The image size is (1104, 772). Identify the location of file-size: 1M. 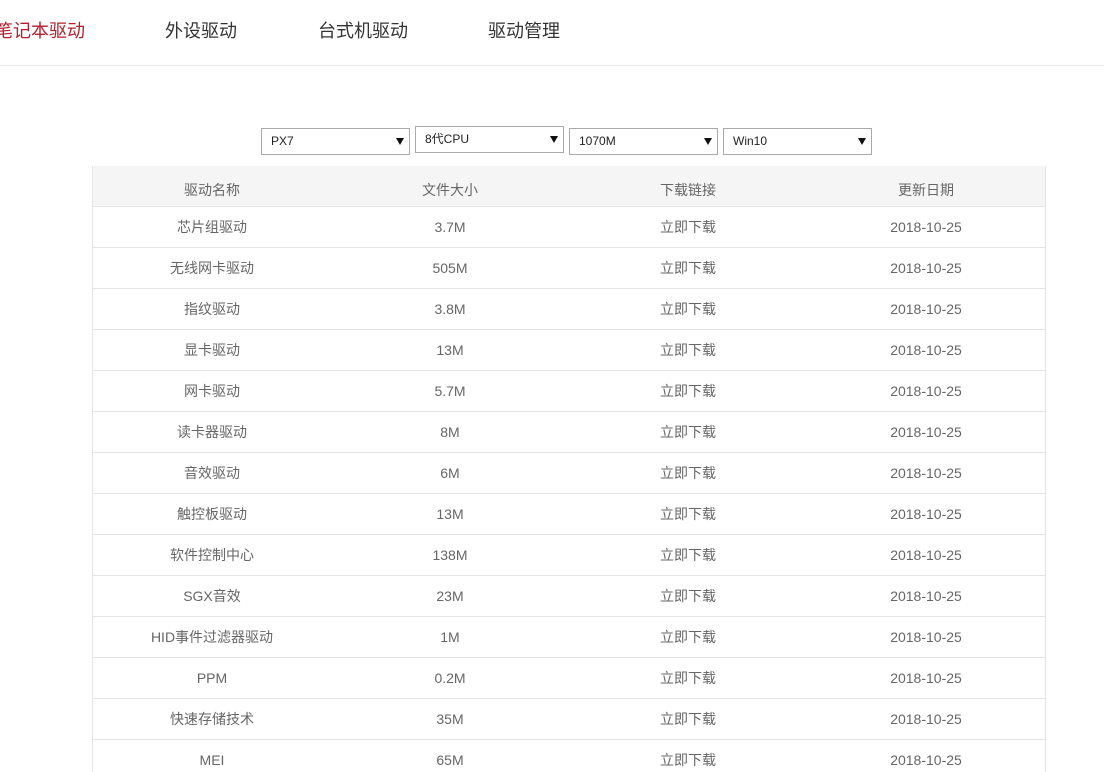
(450, 637).